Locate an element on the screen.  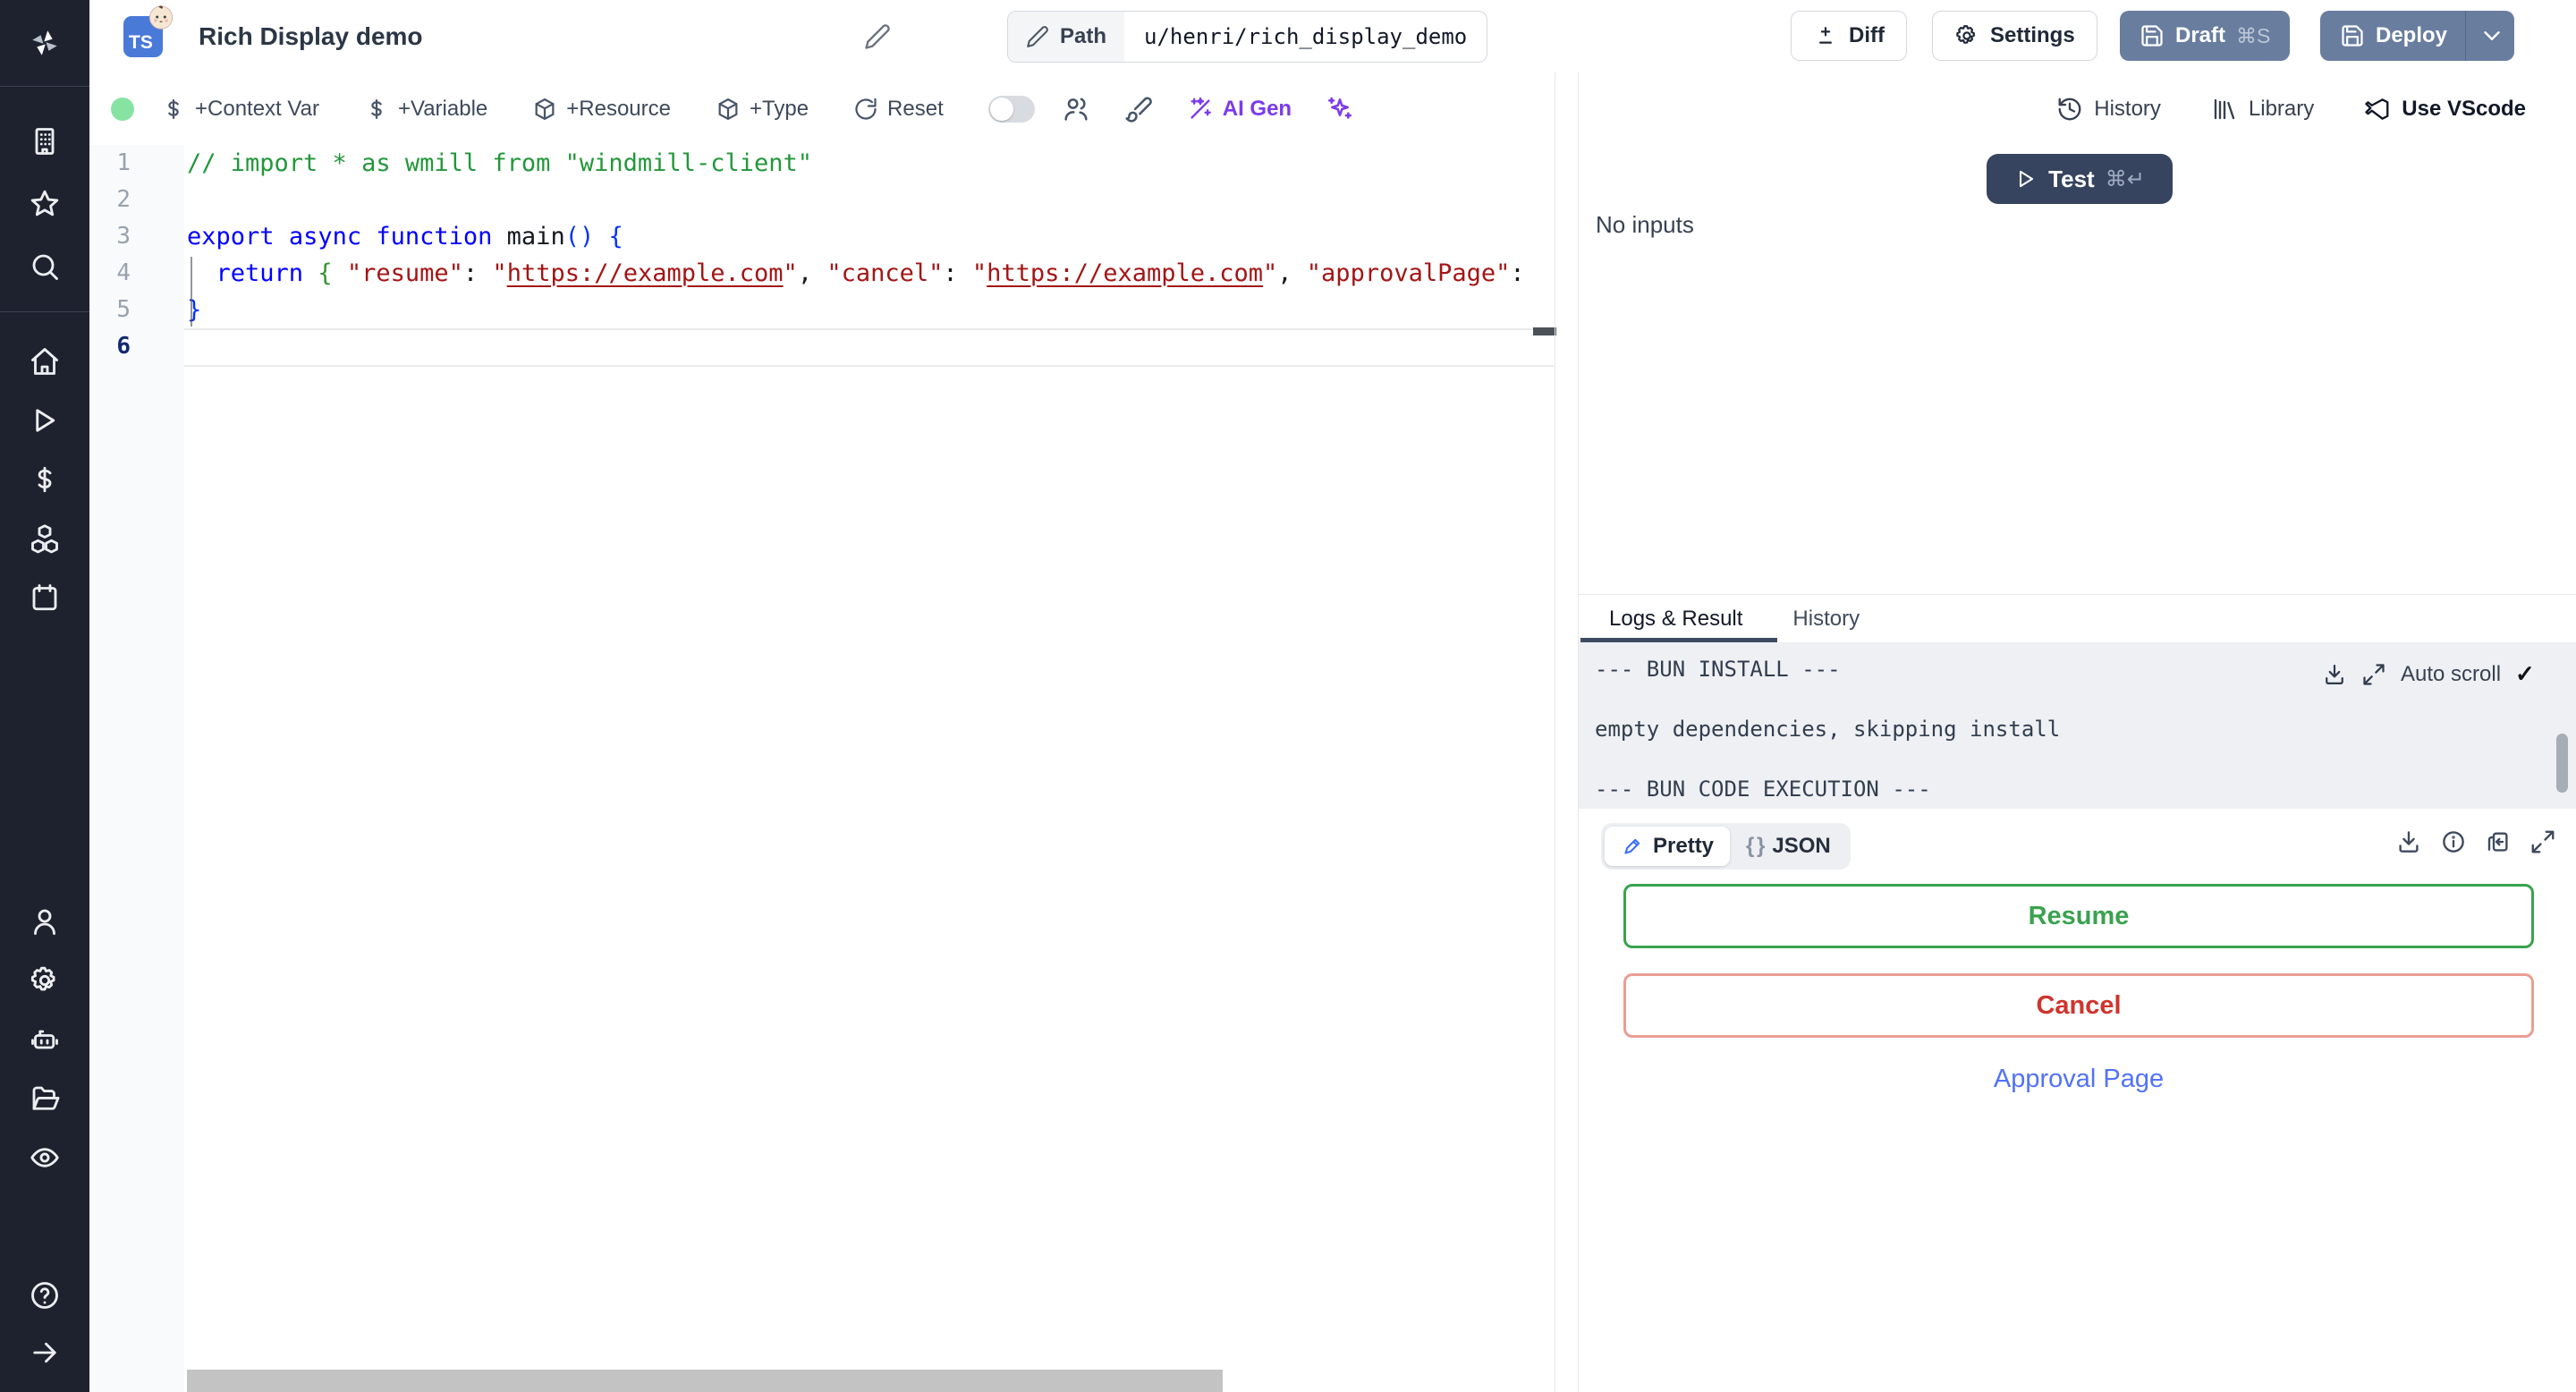
download-logs-icon is located at coordinates (2334, 674).